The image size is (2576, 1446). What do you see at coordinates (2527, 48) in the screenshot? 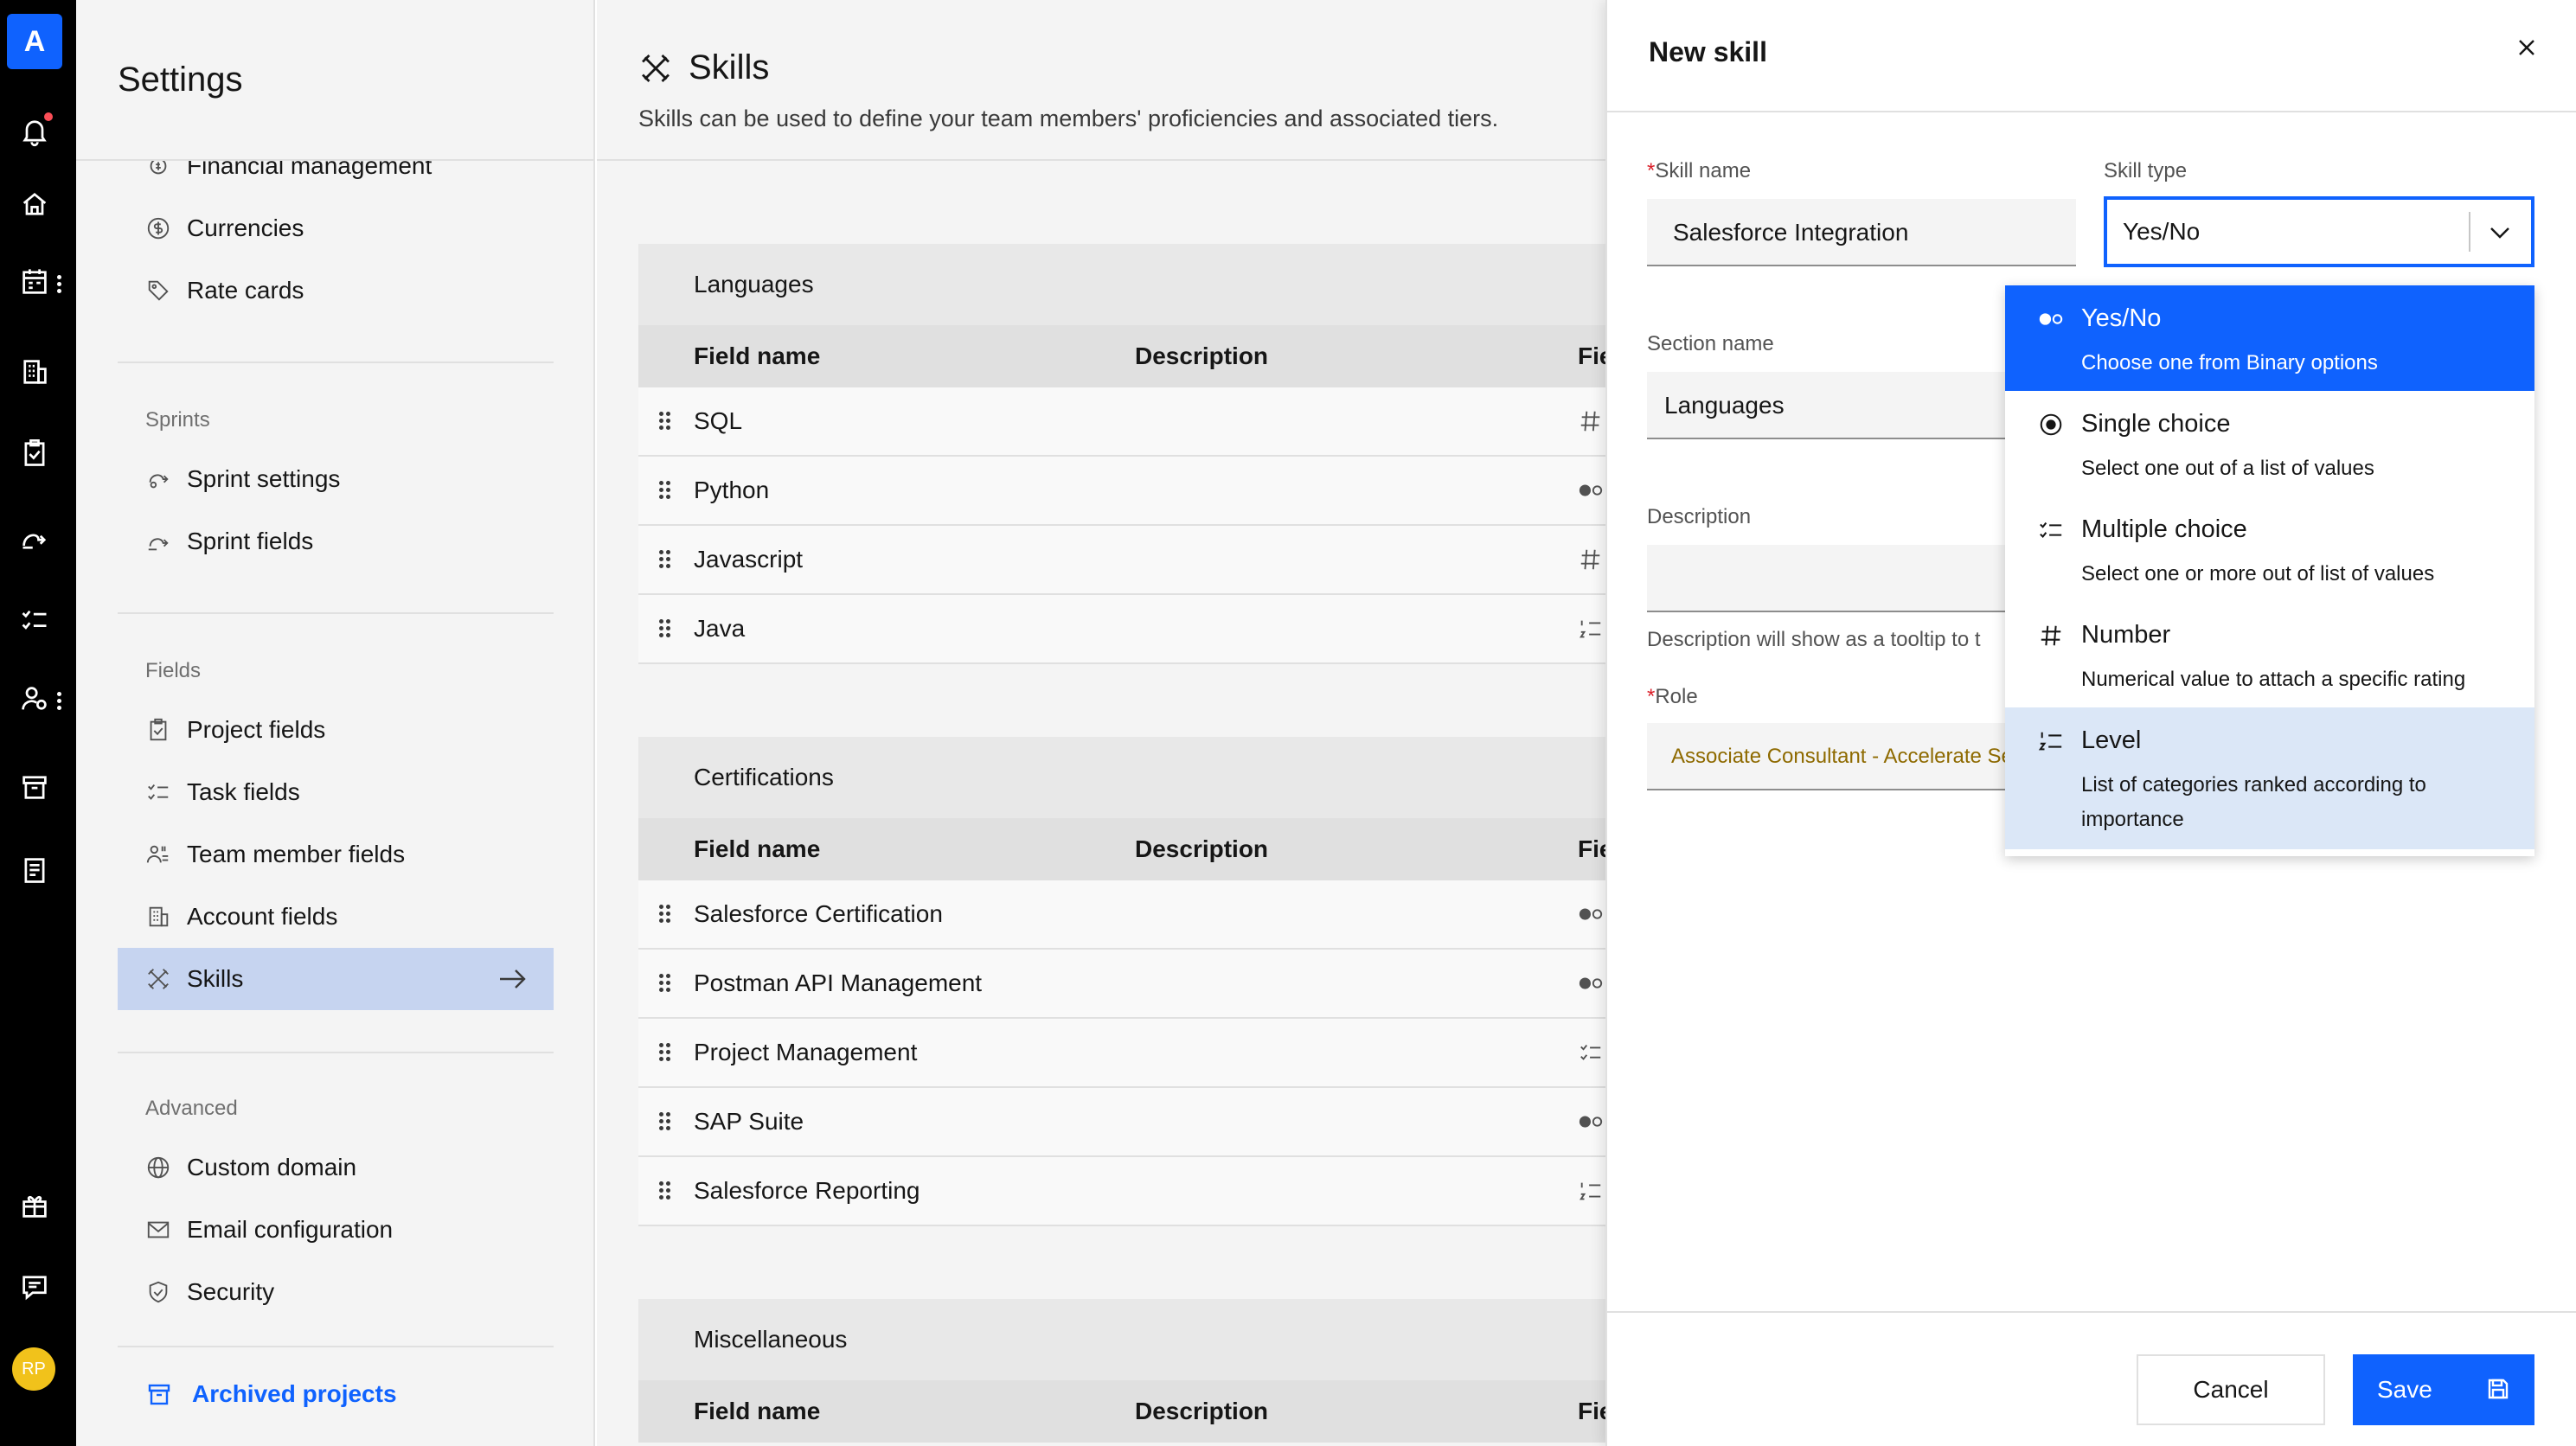
I see `close-icon` at bounding box center [2527, 48].